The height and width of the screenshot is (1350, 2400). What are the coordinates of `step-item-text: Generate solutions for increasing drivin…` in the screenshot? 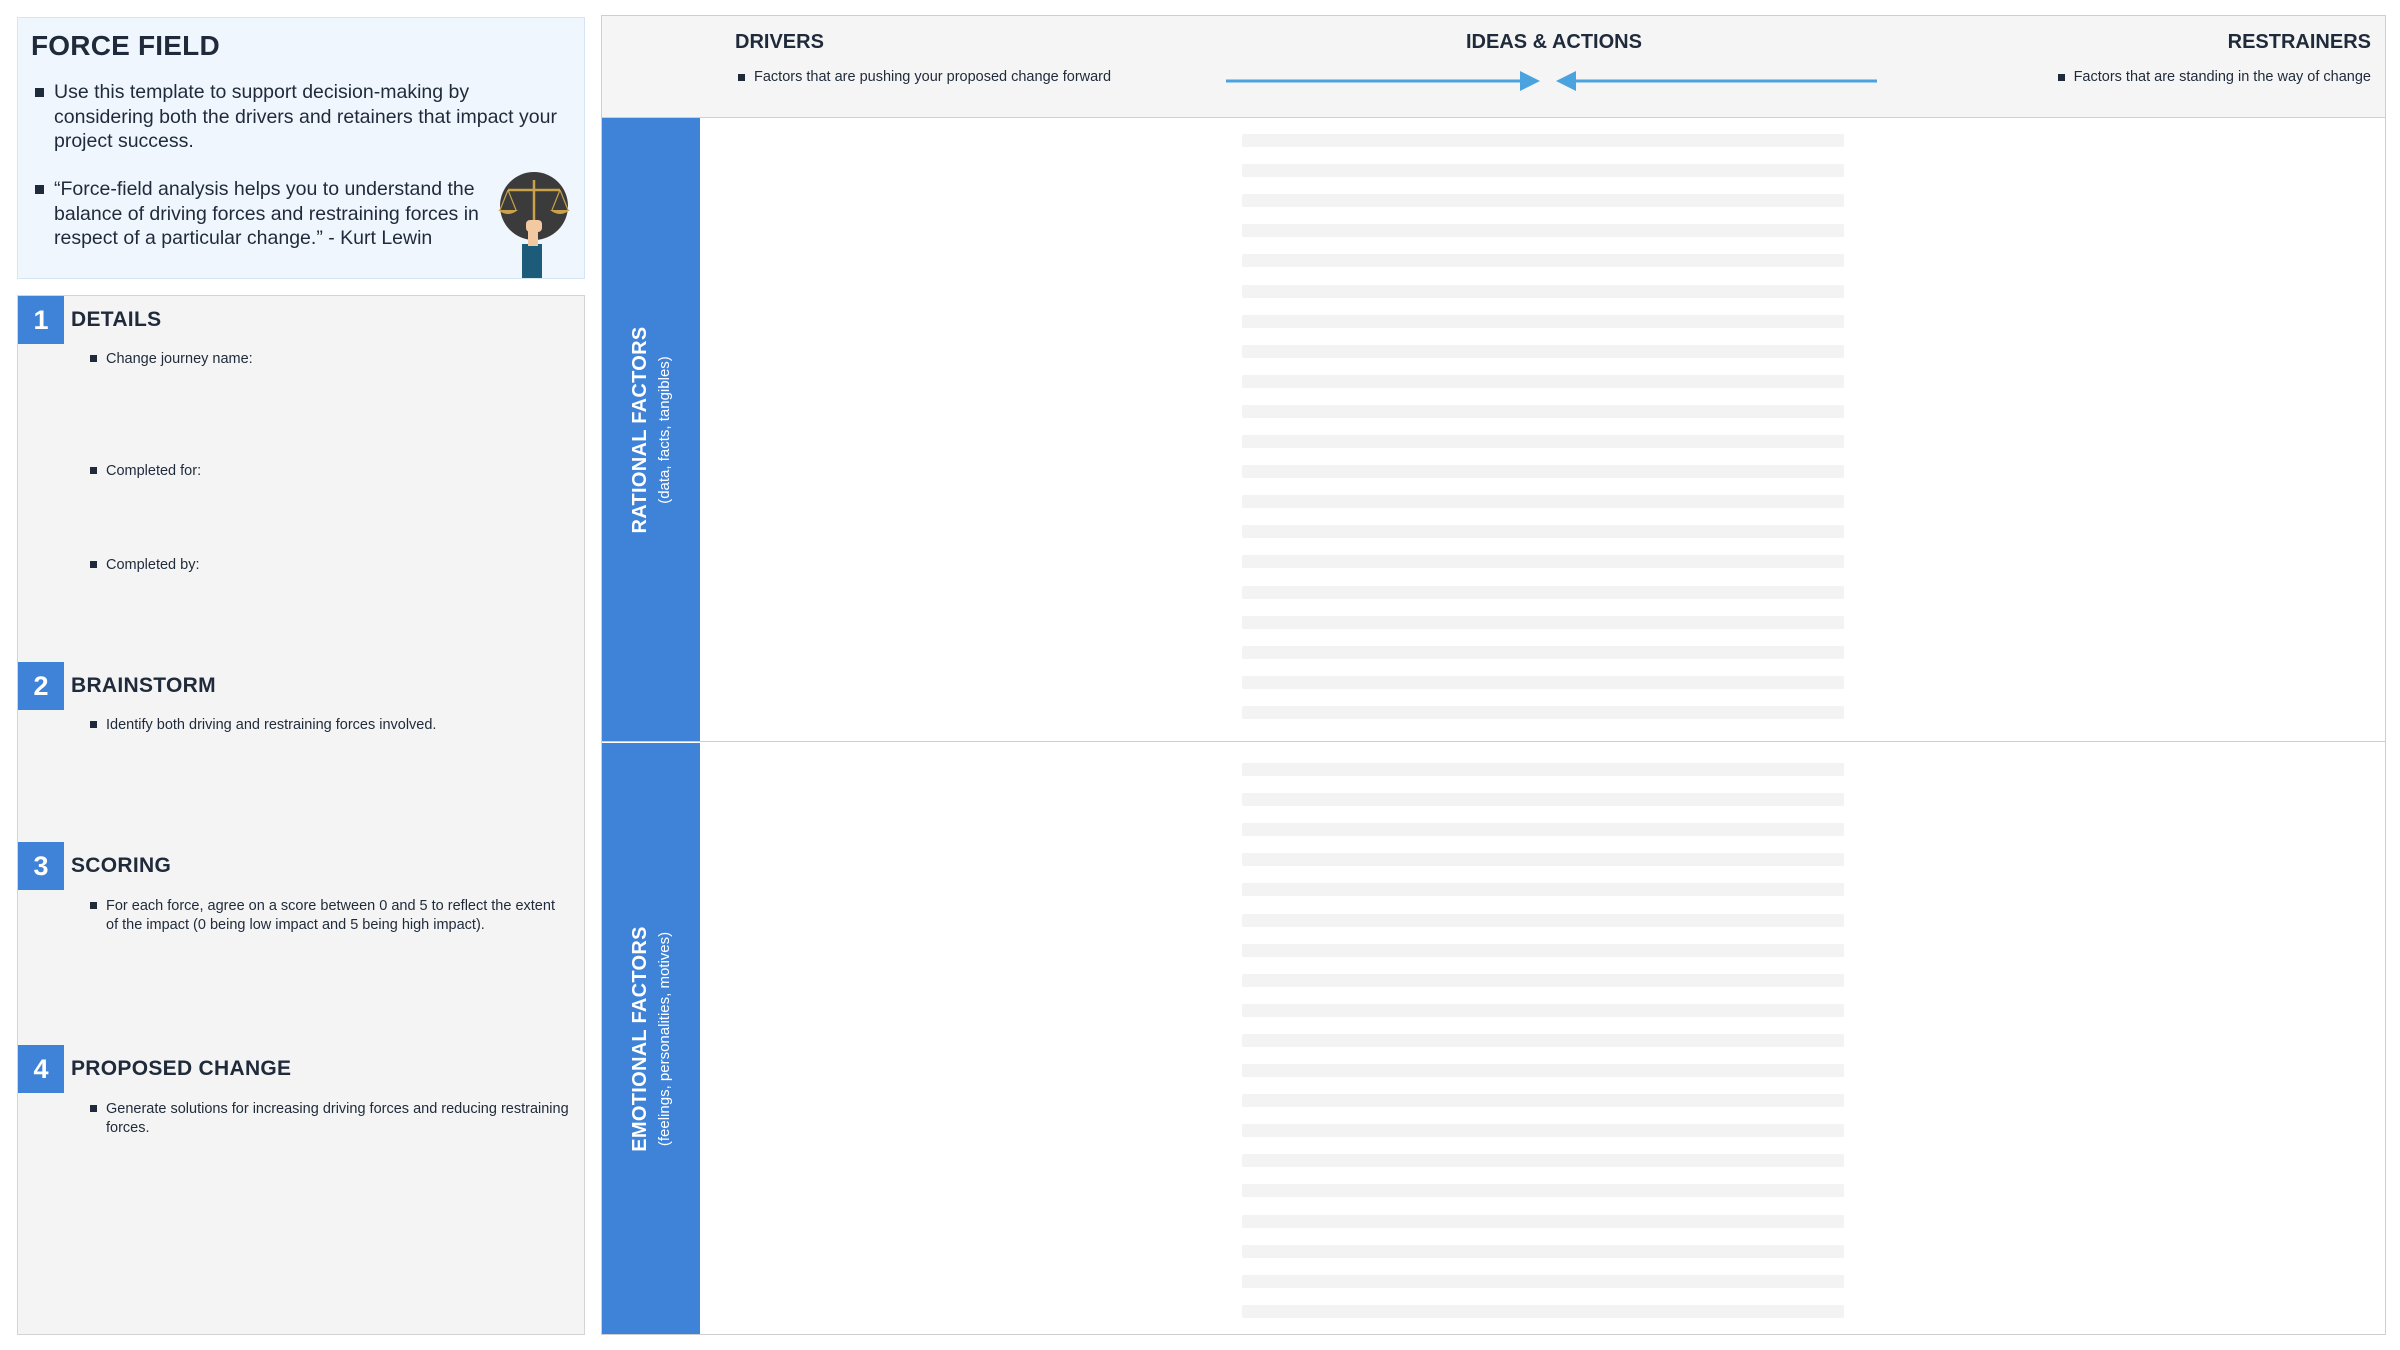 It's located at (337, 1118).